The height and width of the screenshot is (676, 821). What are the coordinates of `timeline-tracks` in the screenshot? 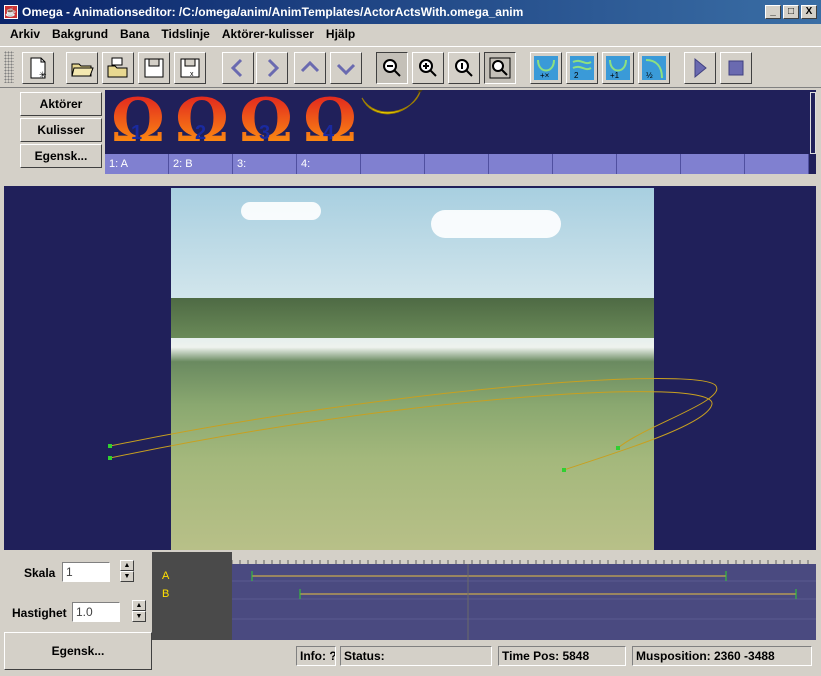 It's located at (524, 602).